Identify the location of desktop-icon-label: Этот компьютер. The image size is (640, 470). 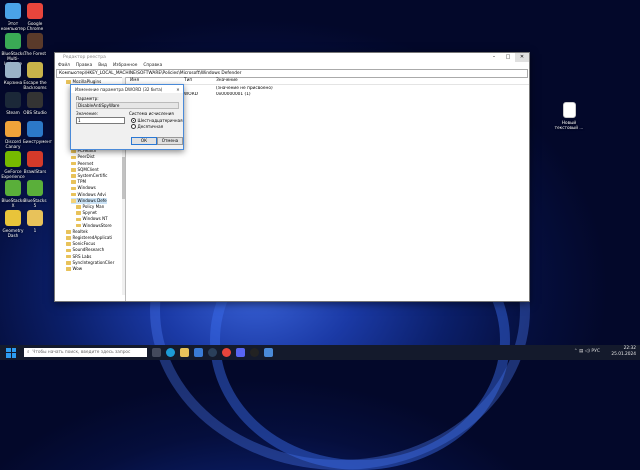
(13, 26).